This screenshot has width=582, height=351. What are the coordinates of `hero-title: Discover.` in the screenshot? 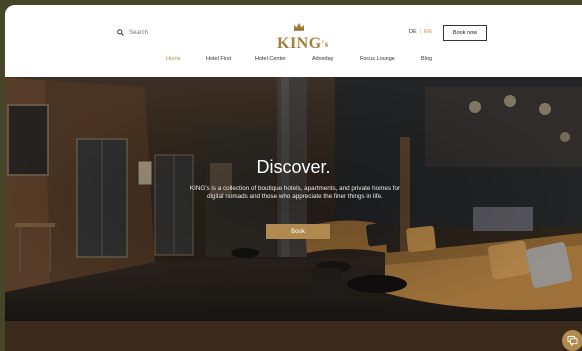 It's located at (293, 167).